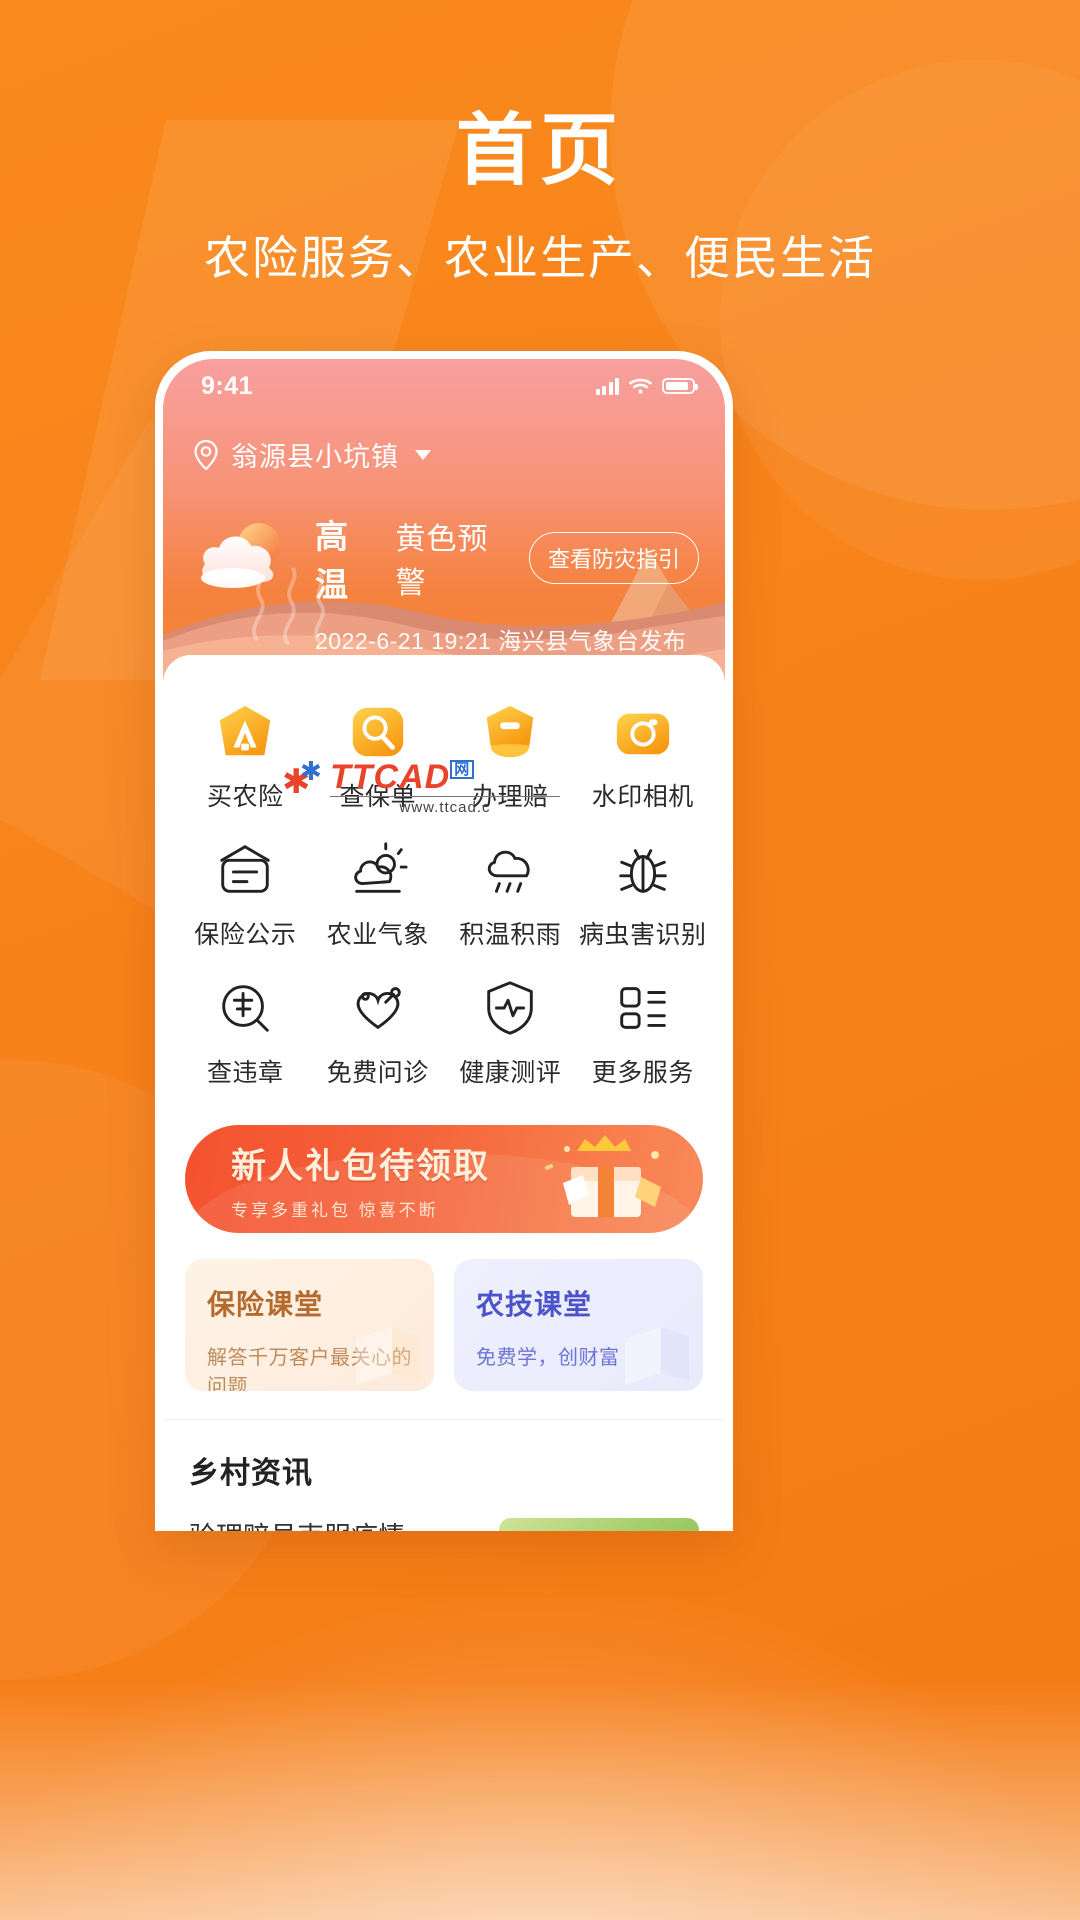 The width and height of the screenshot is (1080, 1920). I want to click on service-item-health-assessment: 健康测评, so click(510, 1033).